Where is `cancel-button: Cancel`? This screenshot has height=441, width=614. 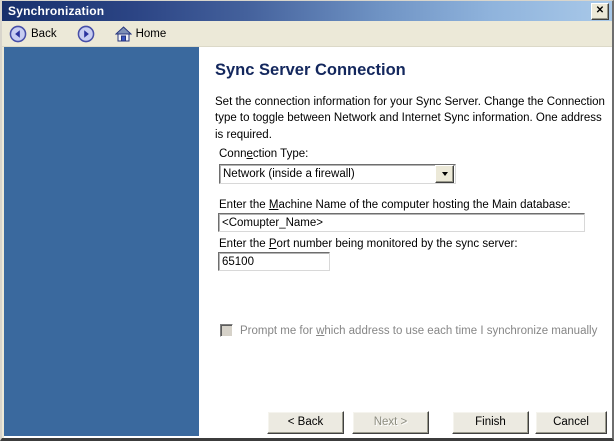 cancel-button: Cancel is located at coordinates (571, 422).